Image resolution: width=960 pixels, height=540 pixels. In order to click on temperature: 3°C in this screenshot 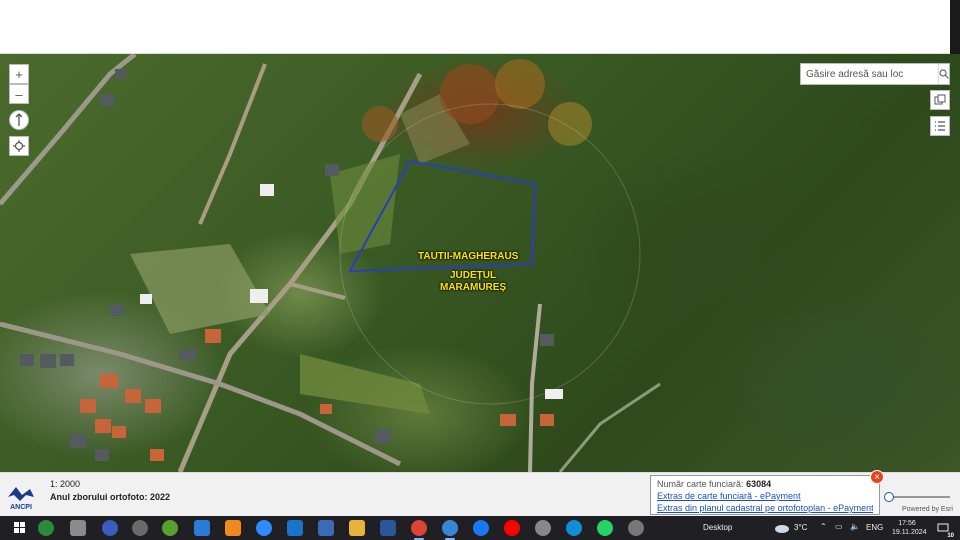, I will do `click(801, 527)`.